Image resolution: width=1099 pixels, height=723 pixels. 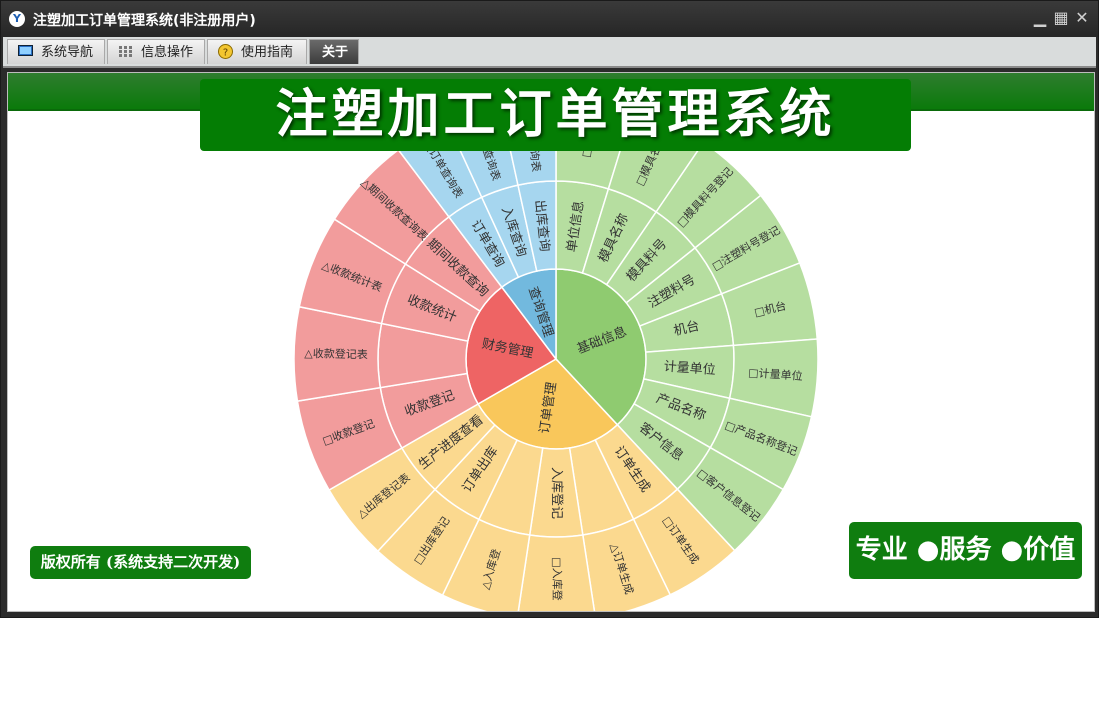 I want to click on tab-label: 使用指南, so click(x=267, y=52).